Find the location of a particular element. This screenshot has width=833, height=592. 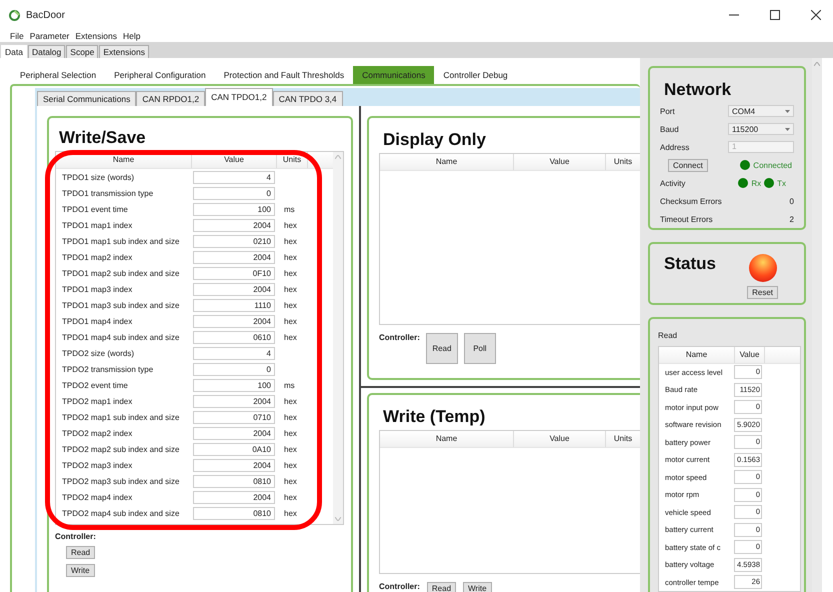

row-name: TPDO1 map4 sub index and size is located at coordinates (120, 337).